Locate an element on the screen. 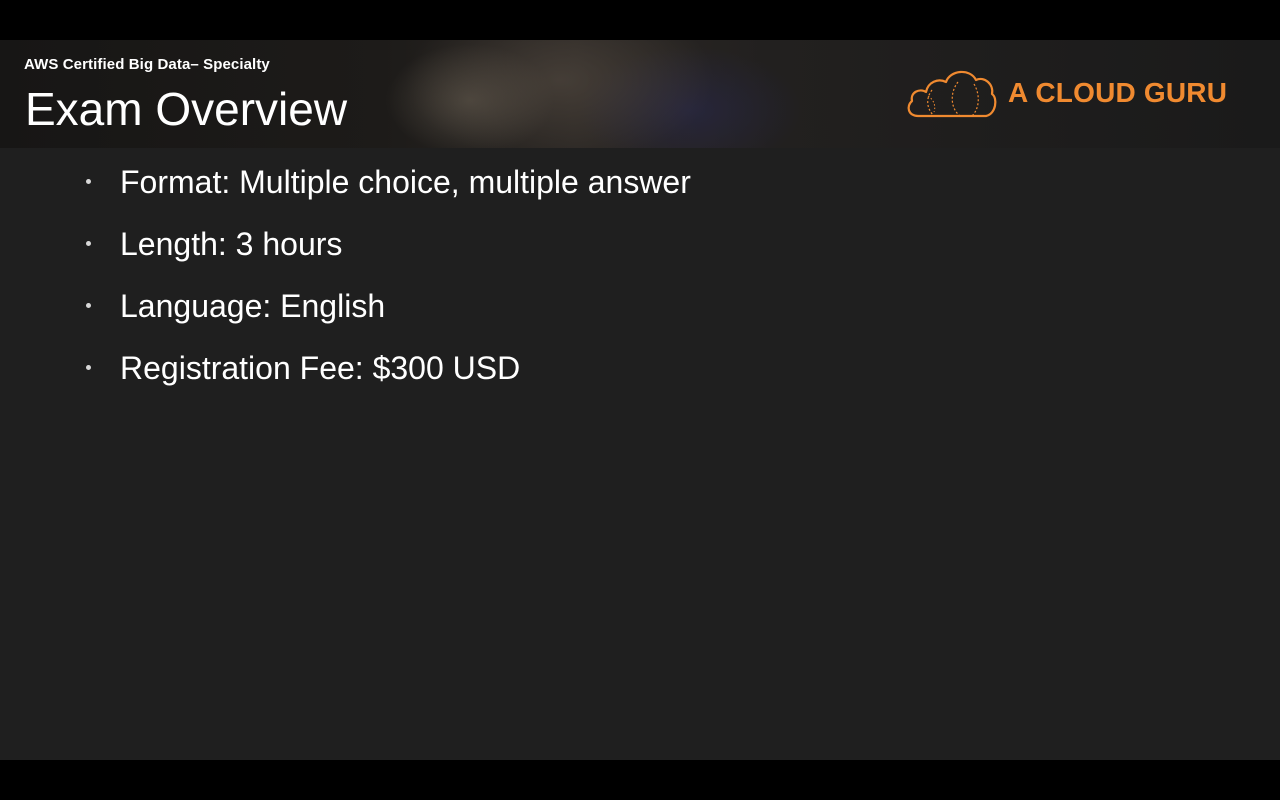  brand-logo: A CLOUD GURU is located at coordinates (1074, 94).